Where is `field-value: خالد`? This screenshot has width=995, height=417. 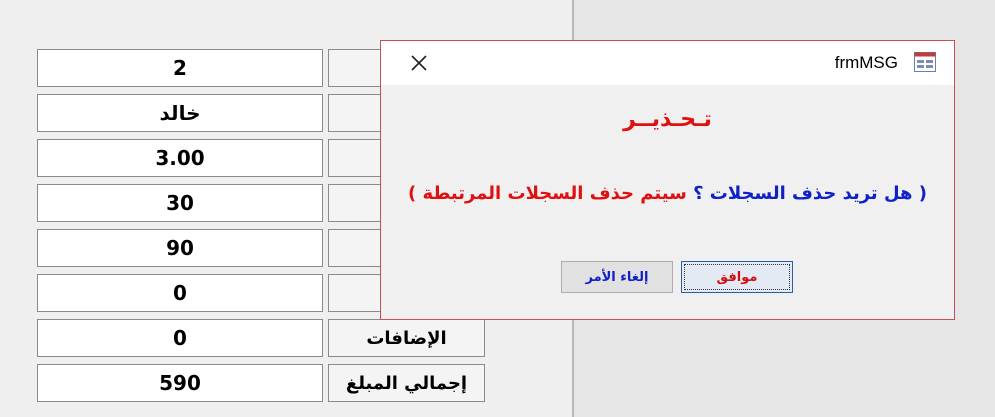 field-value: خالد is located at coordinates (180, 113).